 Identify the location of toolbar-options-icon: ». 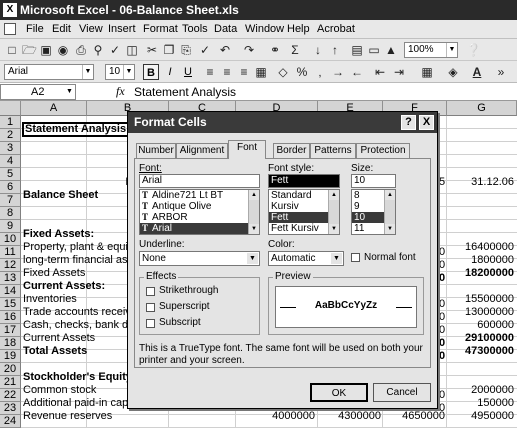
(501, 72).